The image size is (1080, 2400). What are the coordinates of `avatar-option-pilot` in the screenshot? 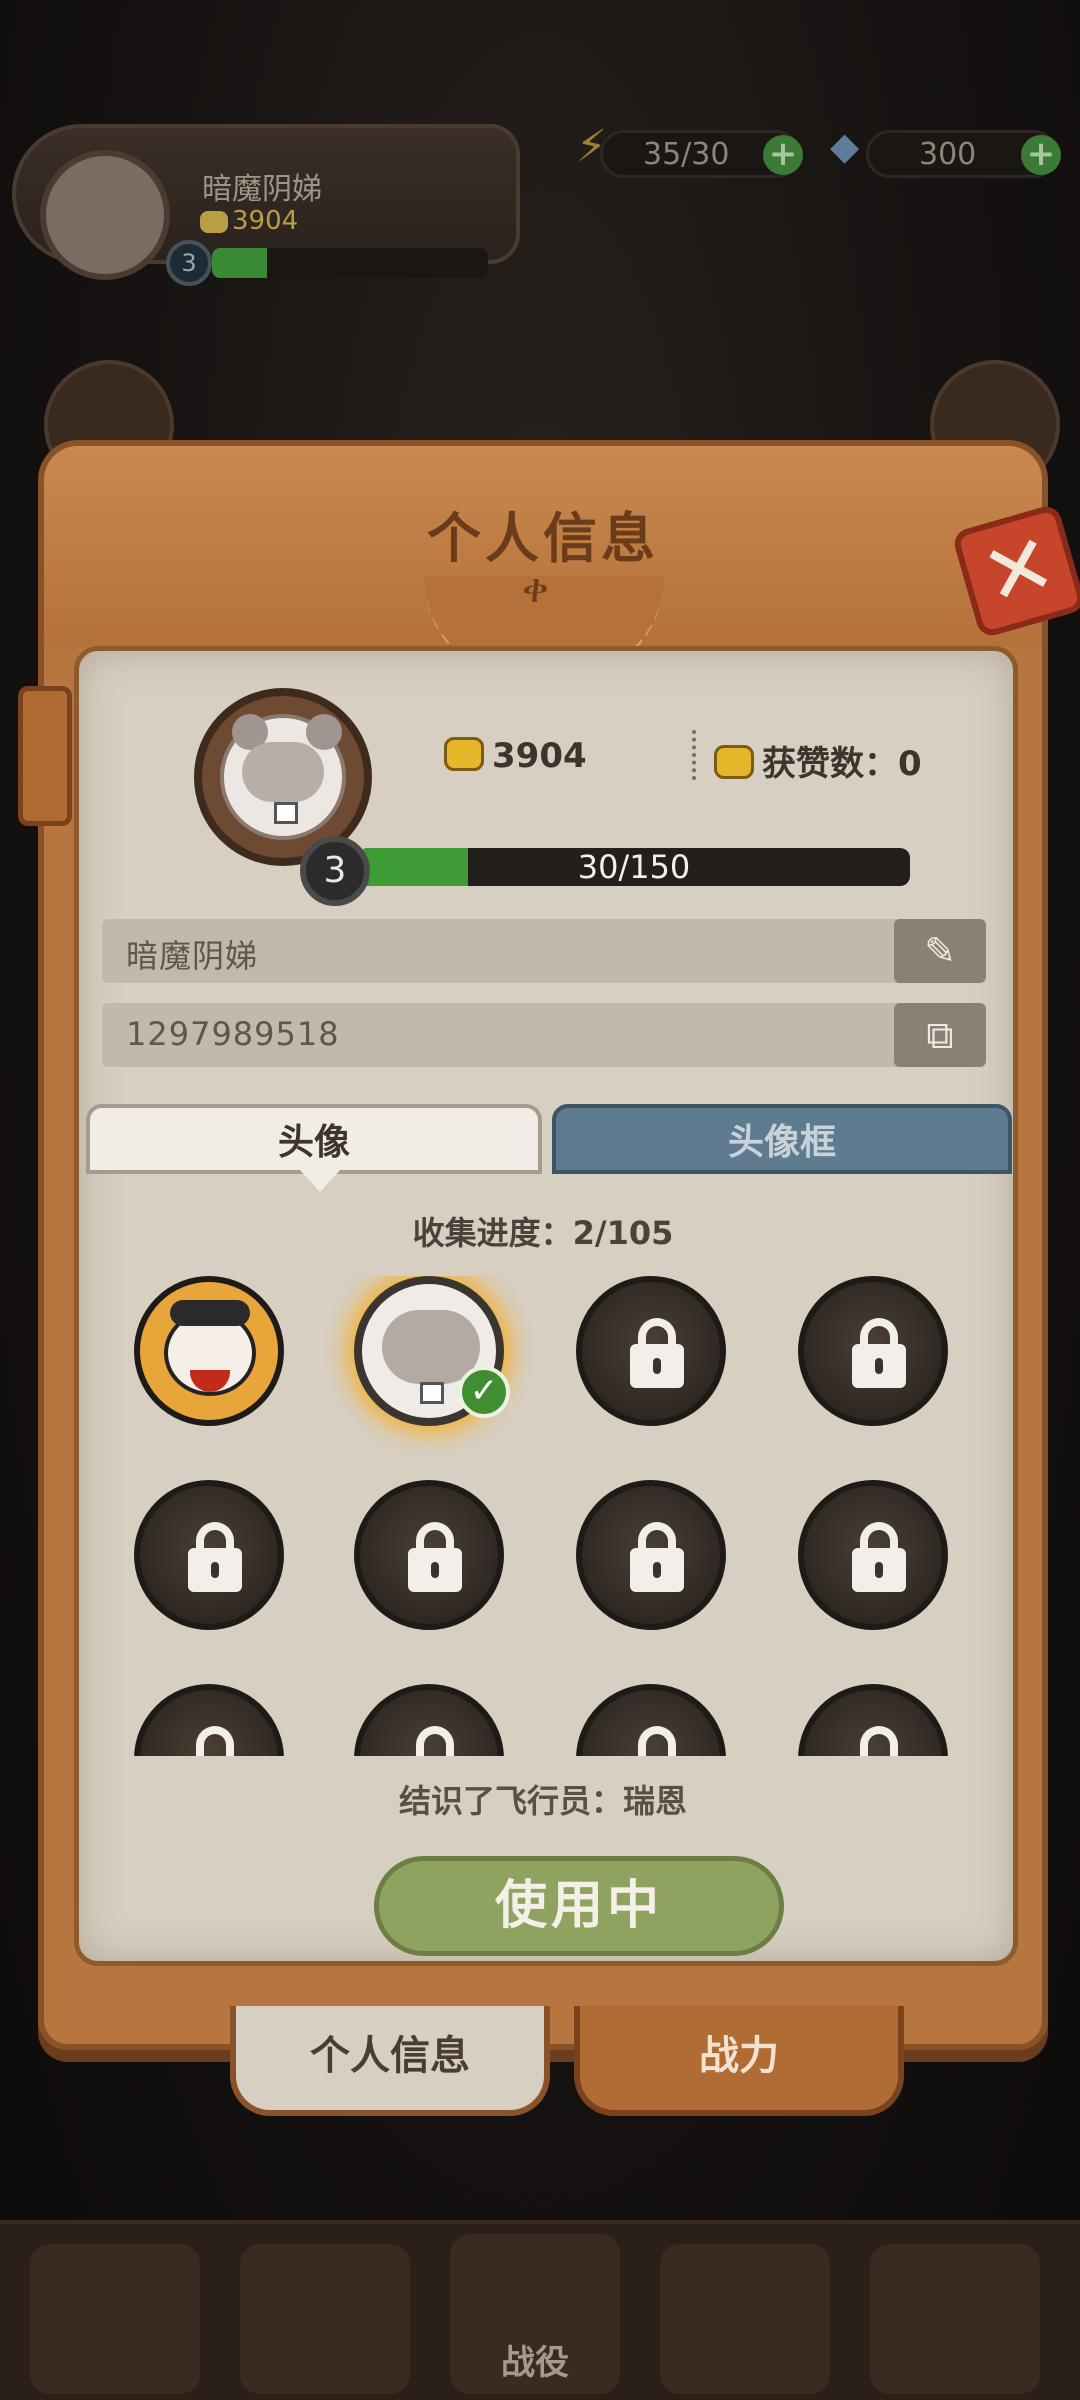 It's located at (209, 1351).